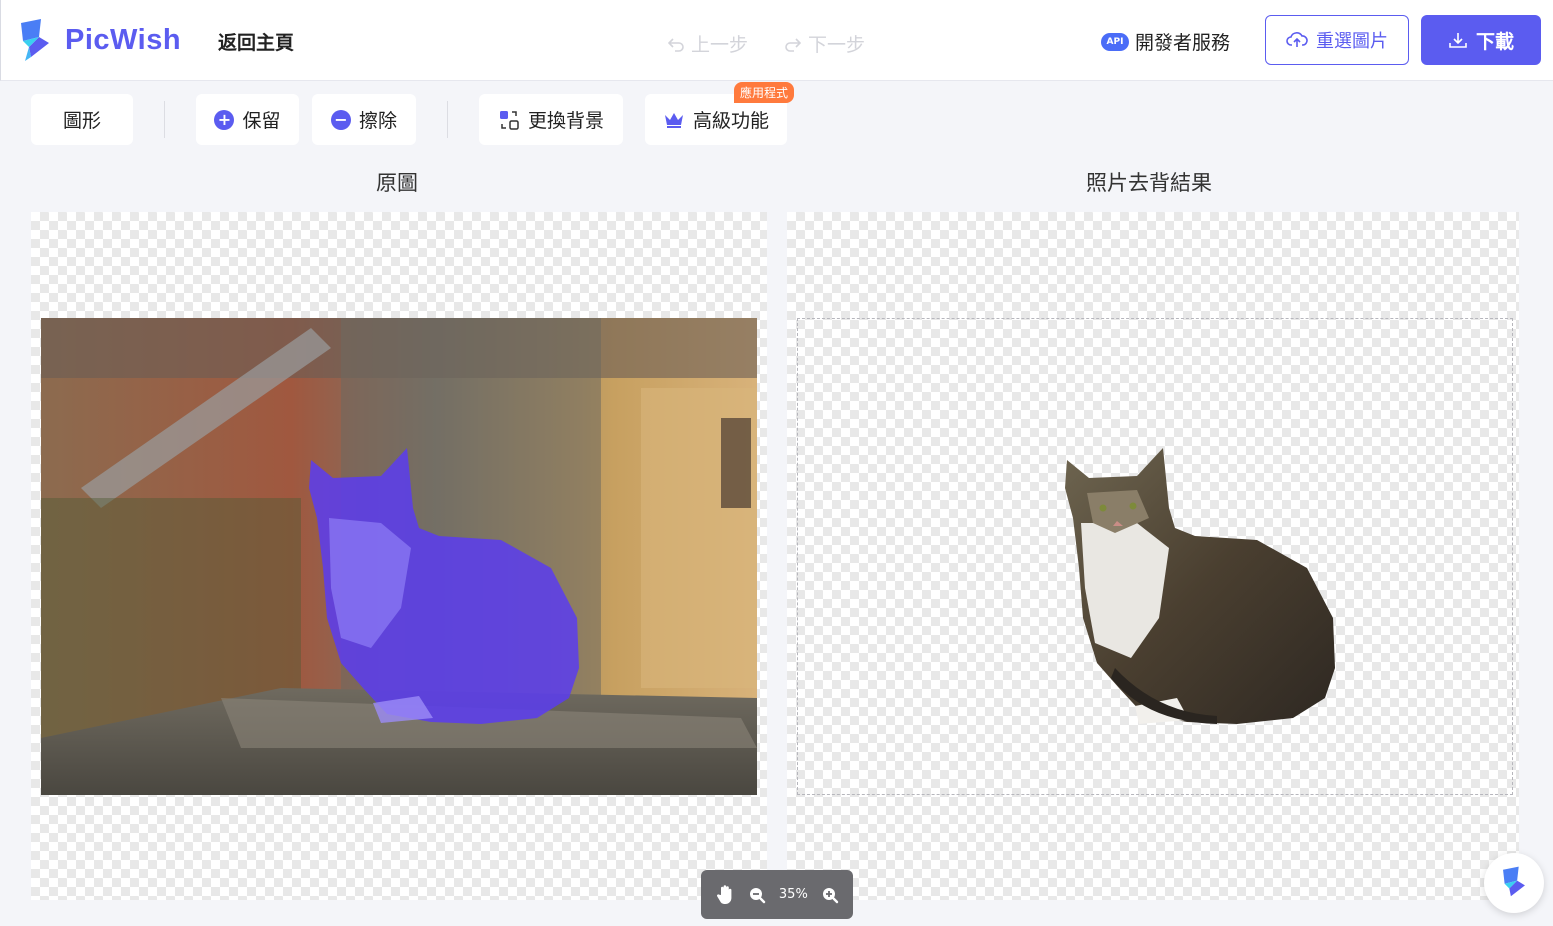  I want to click on original-panel-title: 原圖, so click(397, 183).